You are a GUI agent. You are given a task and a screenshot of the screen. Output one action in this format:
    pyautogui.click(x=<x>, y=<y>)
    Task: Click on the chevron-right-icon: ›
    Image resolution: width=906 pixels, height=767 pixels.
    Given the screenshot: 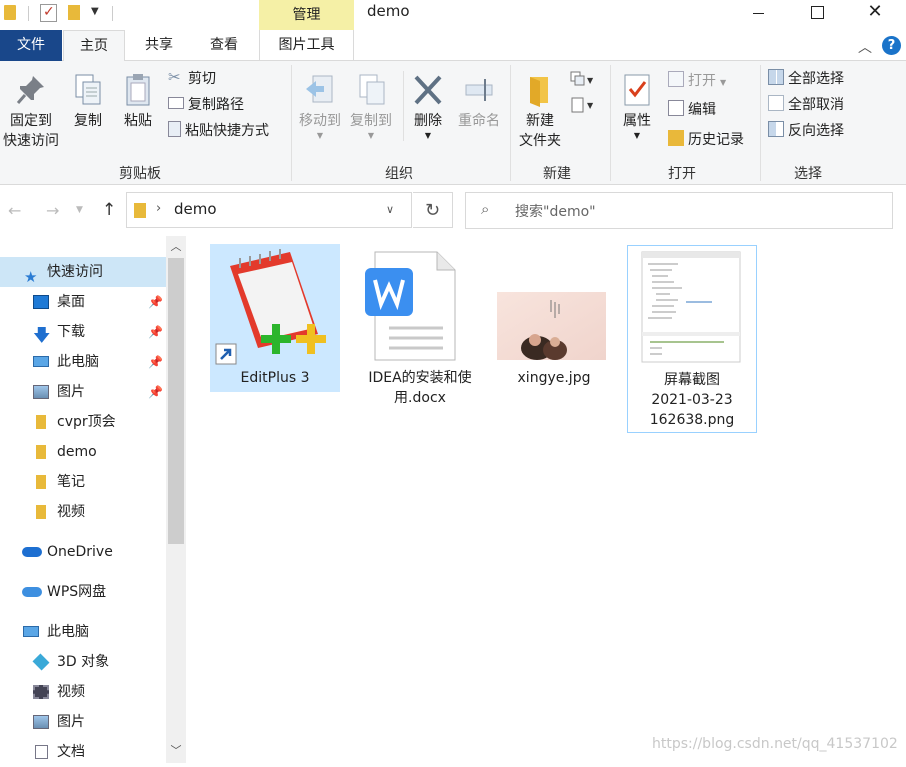 What is the action you would take?
    pyautogui.click(x=158, y=208)
    